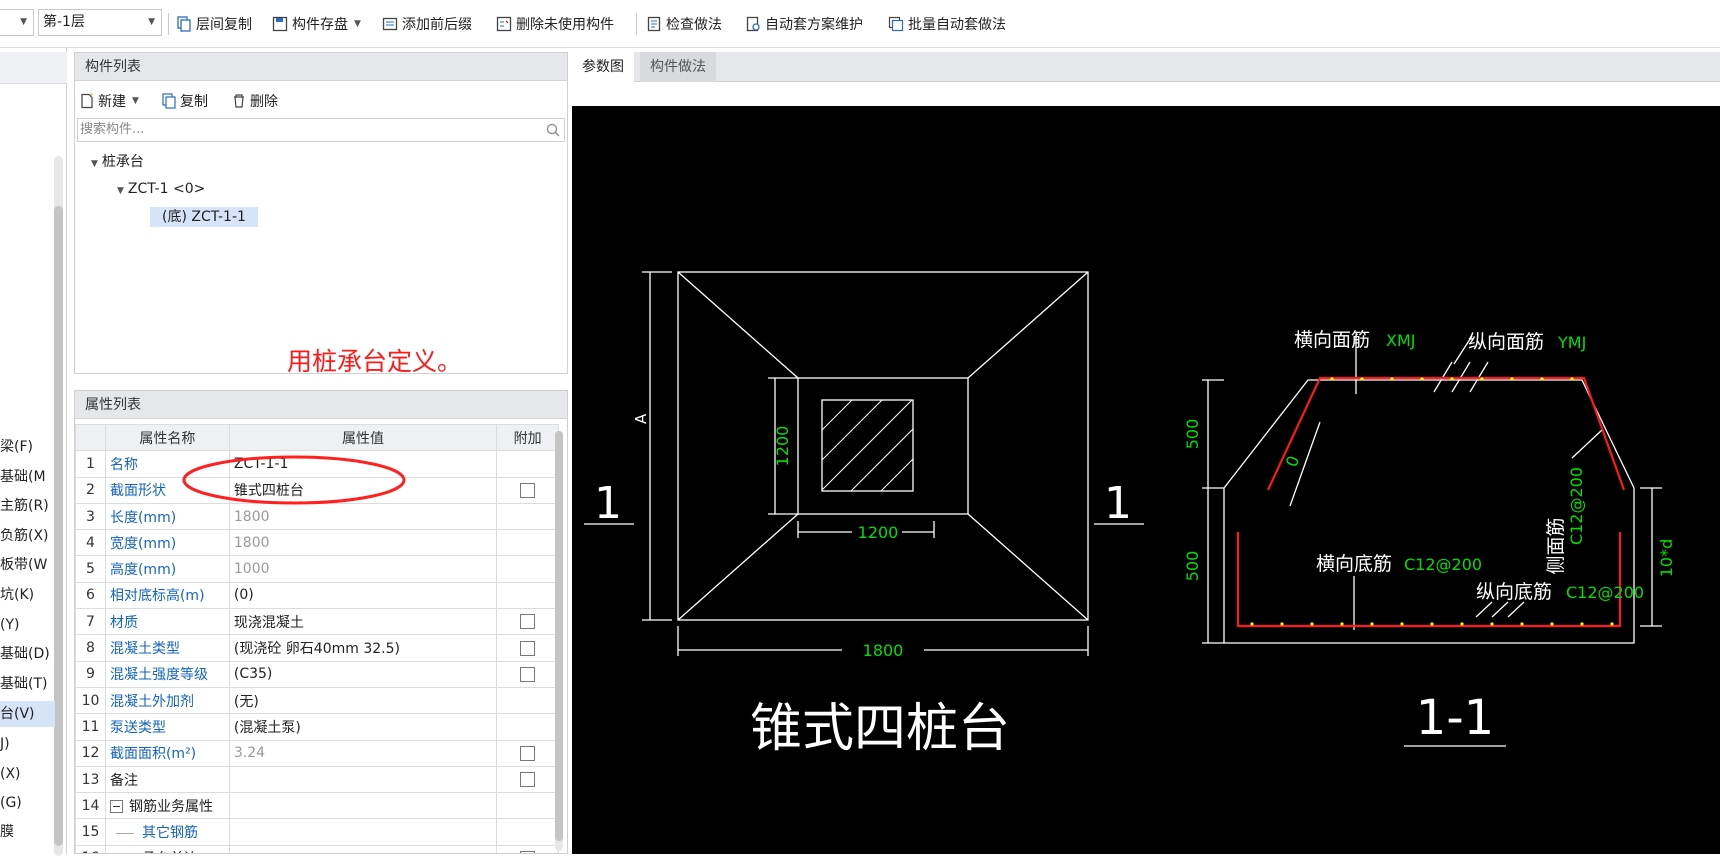  Describe the element at coordinates (867, 445) in the screenshot. I see `column-section` at that location.